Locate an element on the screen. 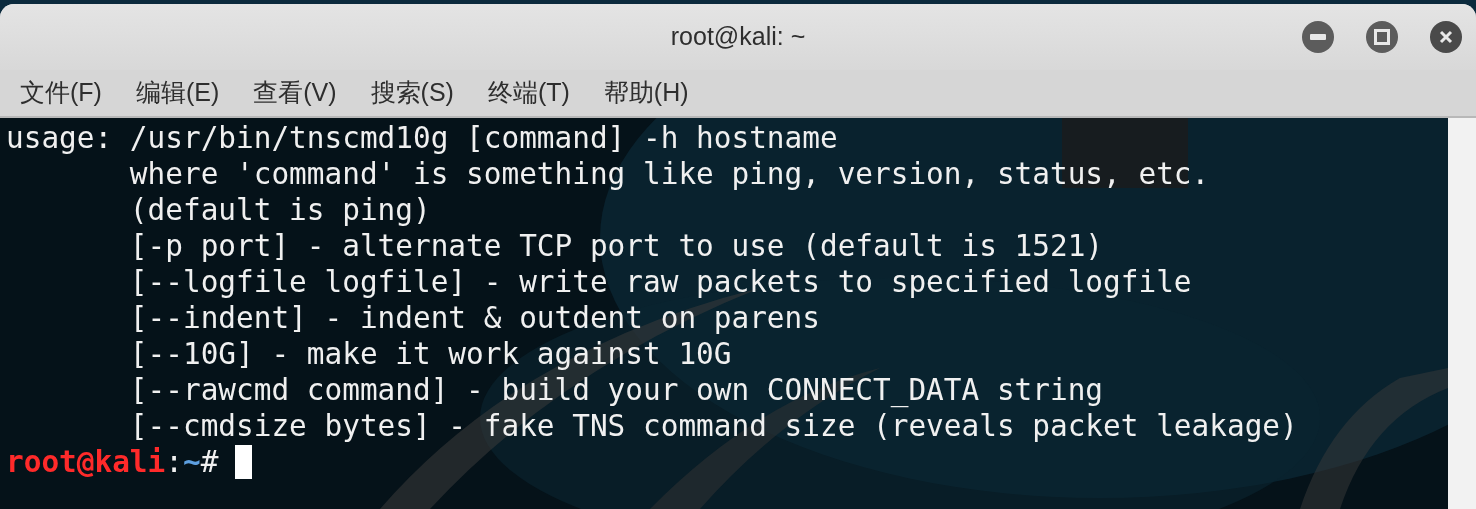 The image size is (1476, 509). menu-item: 帮助(H) is located at coordinates (646, 93).